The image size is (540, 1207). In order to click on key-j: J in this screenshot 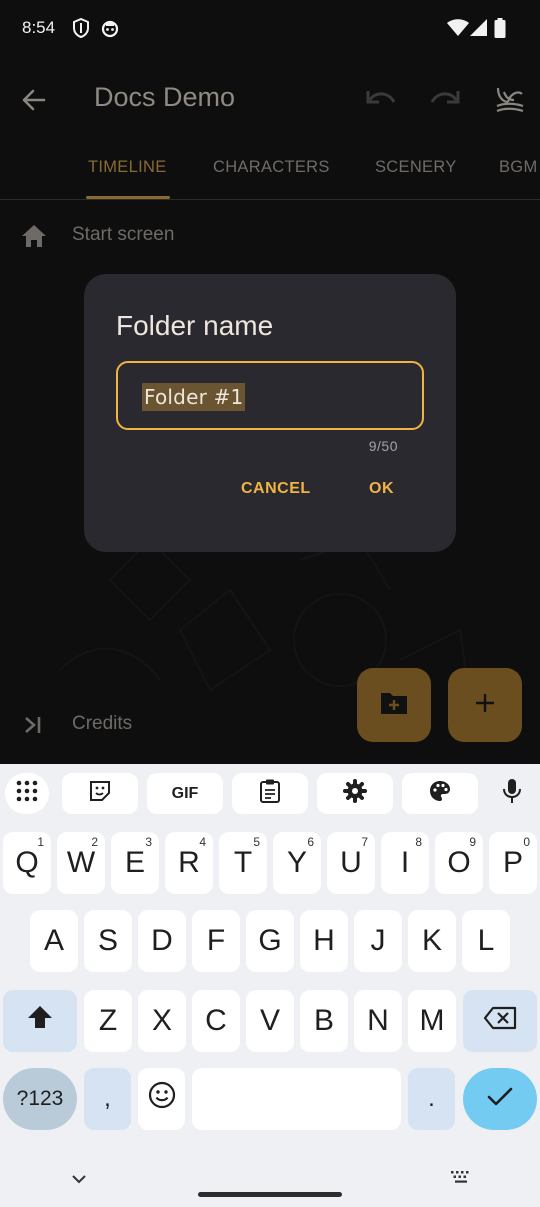, I will do `click(378, 941)`.